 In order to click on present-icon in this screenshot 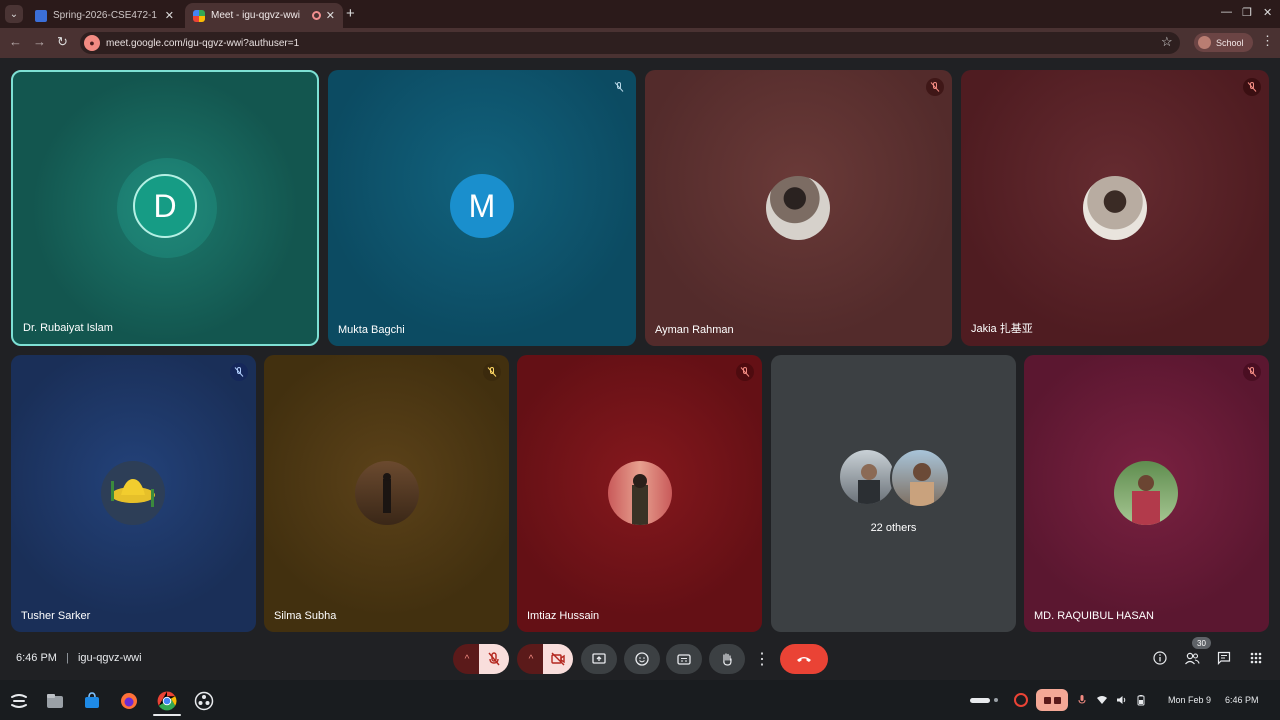, I will do `click(599, 658)`.